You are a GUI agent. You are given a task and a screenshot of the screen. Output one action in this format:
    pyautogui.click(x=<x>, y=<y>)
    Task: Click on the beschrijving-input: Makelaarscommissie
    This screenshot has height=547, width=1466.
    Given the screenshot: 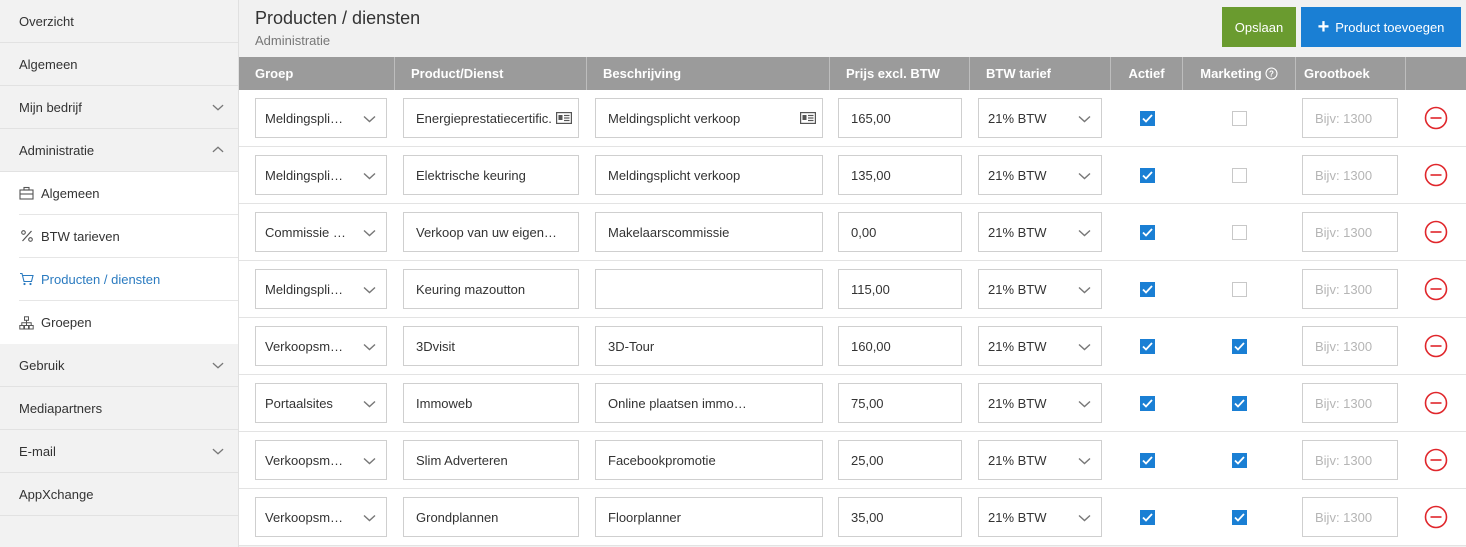 What is the action you would take?
    pyautogui.click(x=709, y=232)
    